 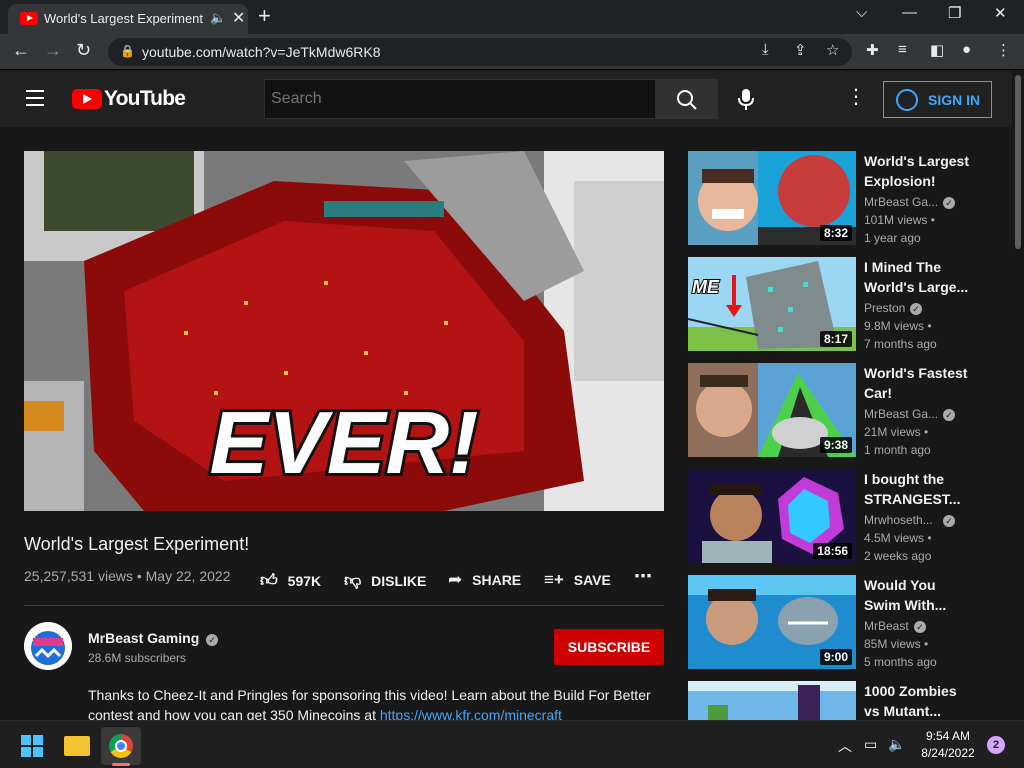 What do you see at coordinates (845, 746) in the screenshot?
I see `chevron-up-icon: ︿` at bounding box center [845, 746].